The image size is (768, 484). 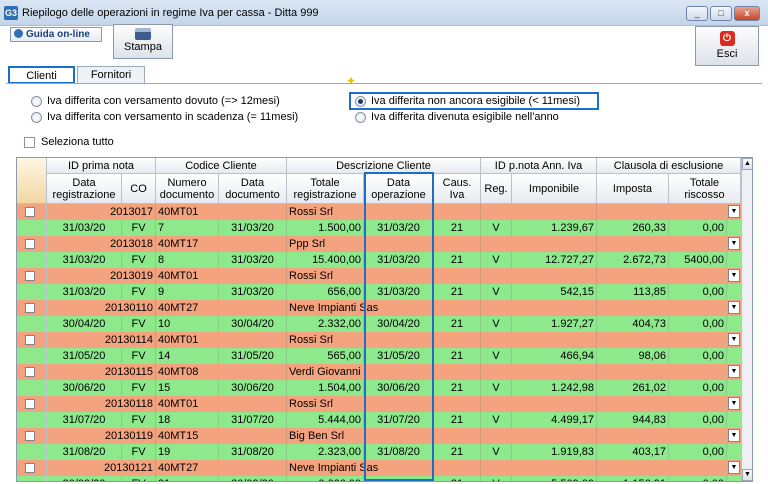 I want to click on cell-data-reg: 31/03/20, so click(x=84, y=292).